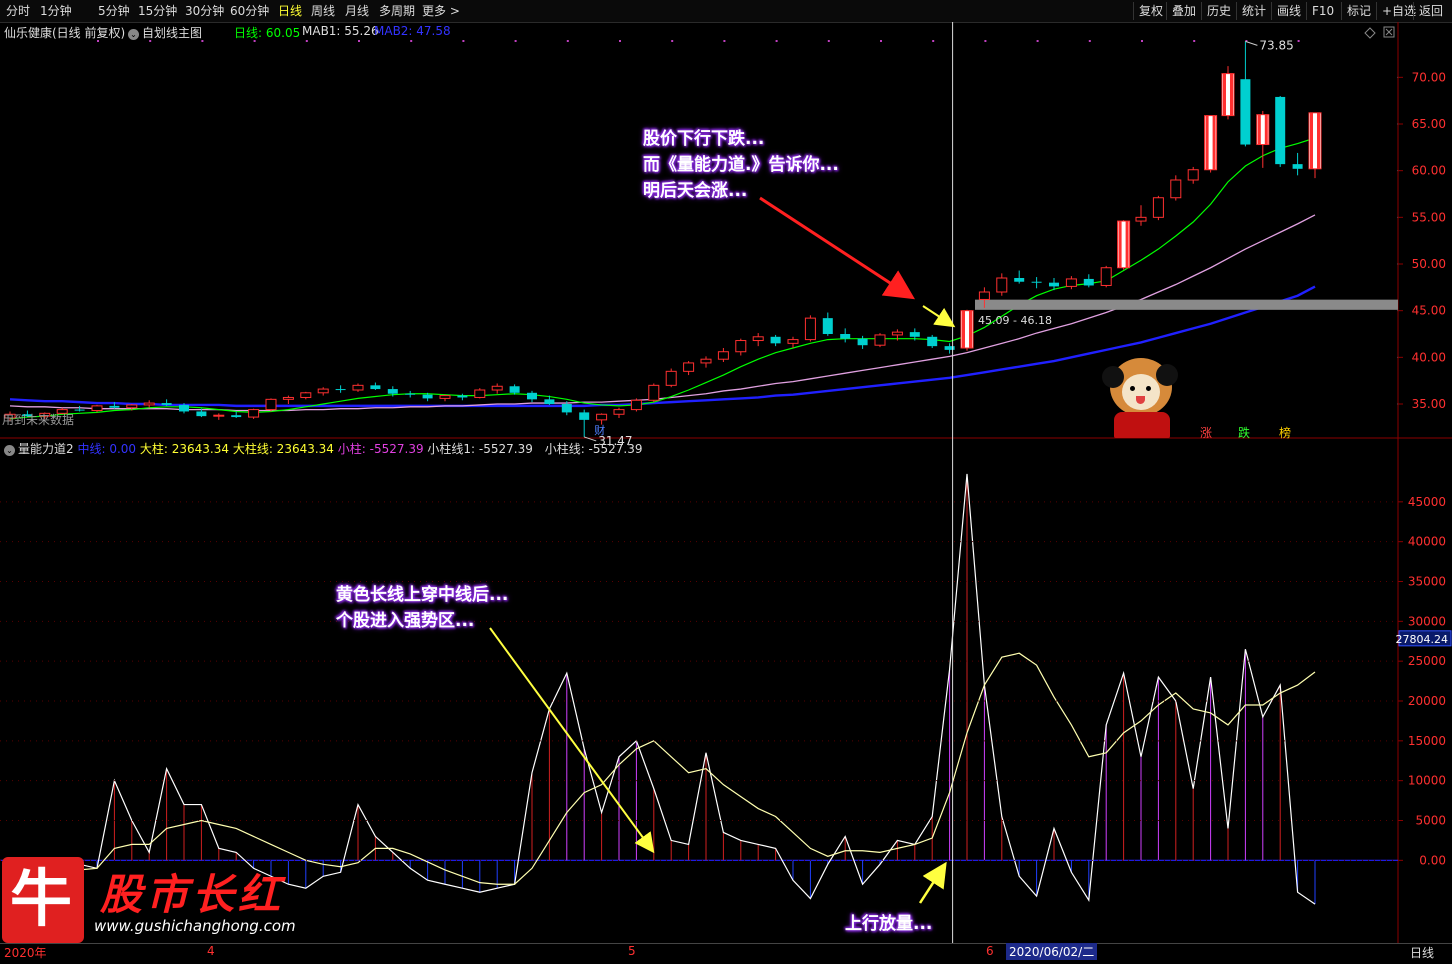 This screenshot has width=1452, height=964. What do you see at coordinates (939, 316) in the screenshot?
I see `yellow-arrow-price` at bounding box center [939, 316].